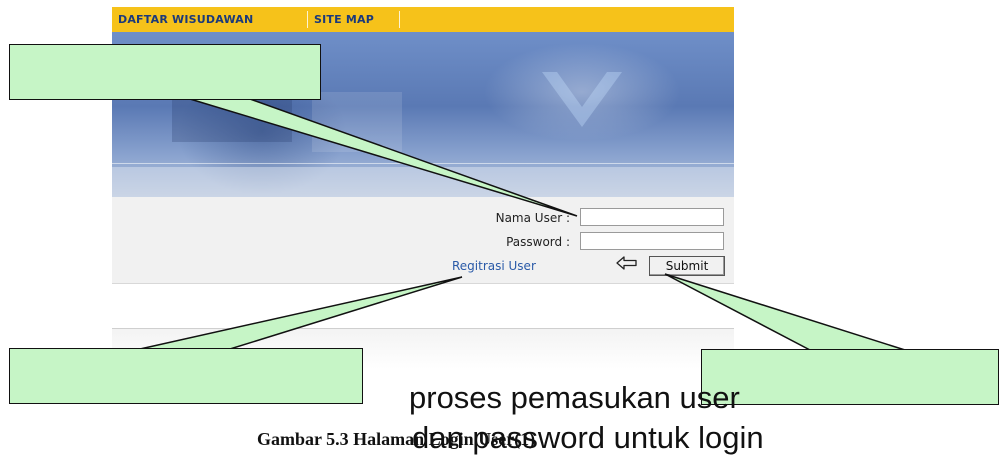 Image resolution: width=1005 pixels, height=461 pixels. Describe the element at coordinates (165, 72) in the screenshot. I see `callout-box-username` at that location.